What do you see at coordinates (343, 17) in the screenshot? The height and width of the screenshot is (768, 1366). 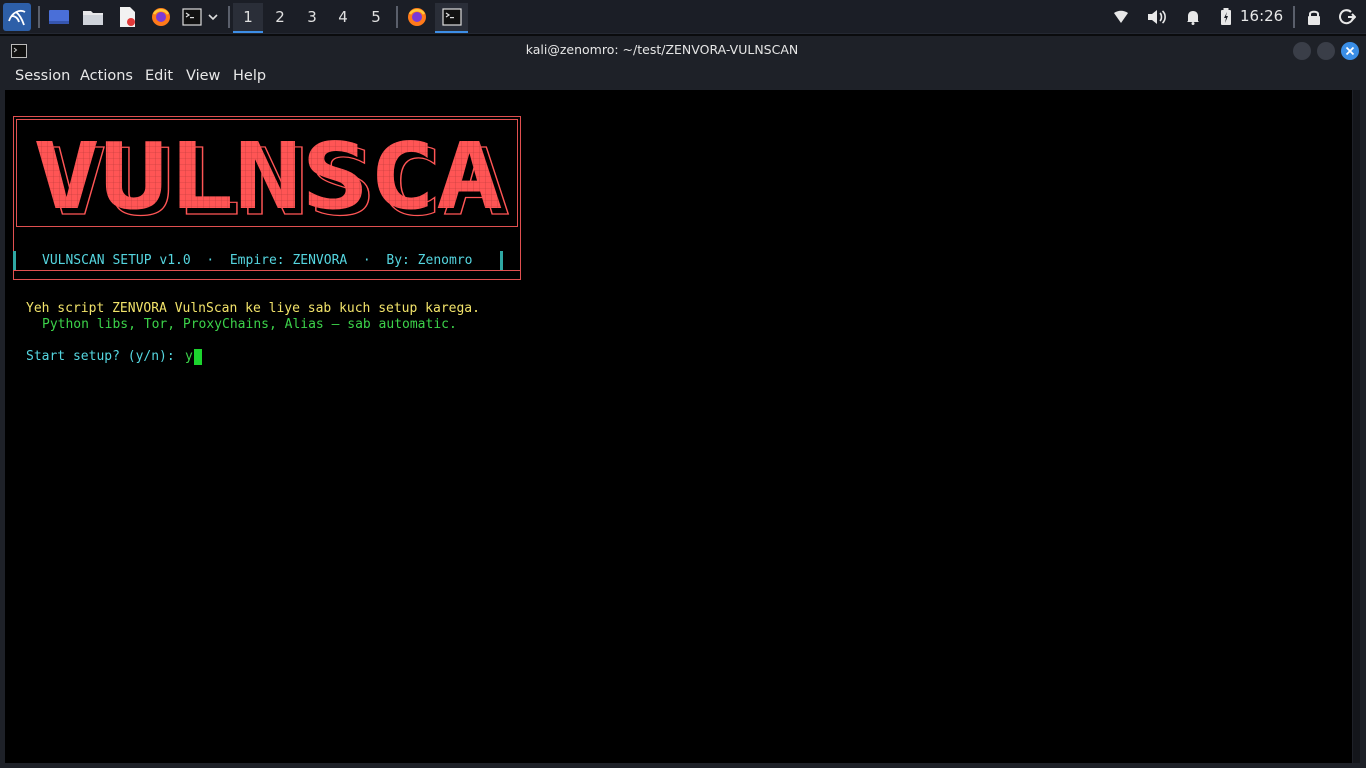 I see `workspace-4: 4` at bounding box center [343, 17].